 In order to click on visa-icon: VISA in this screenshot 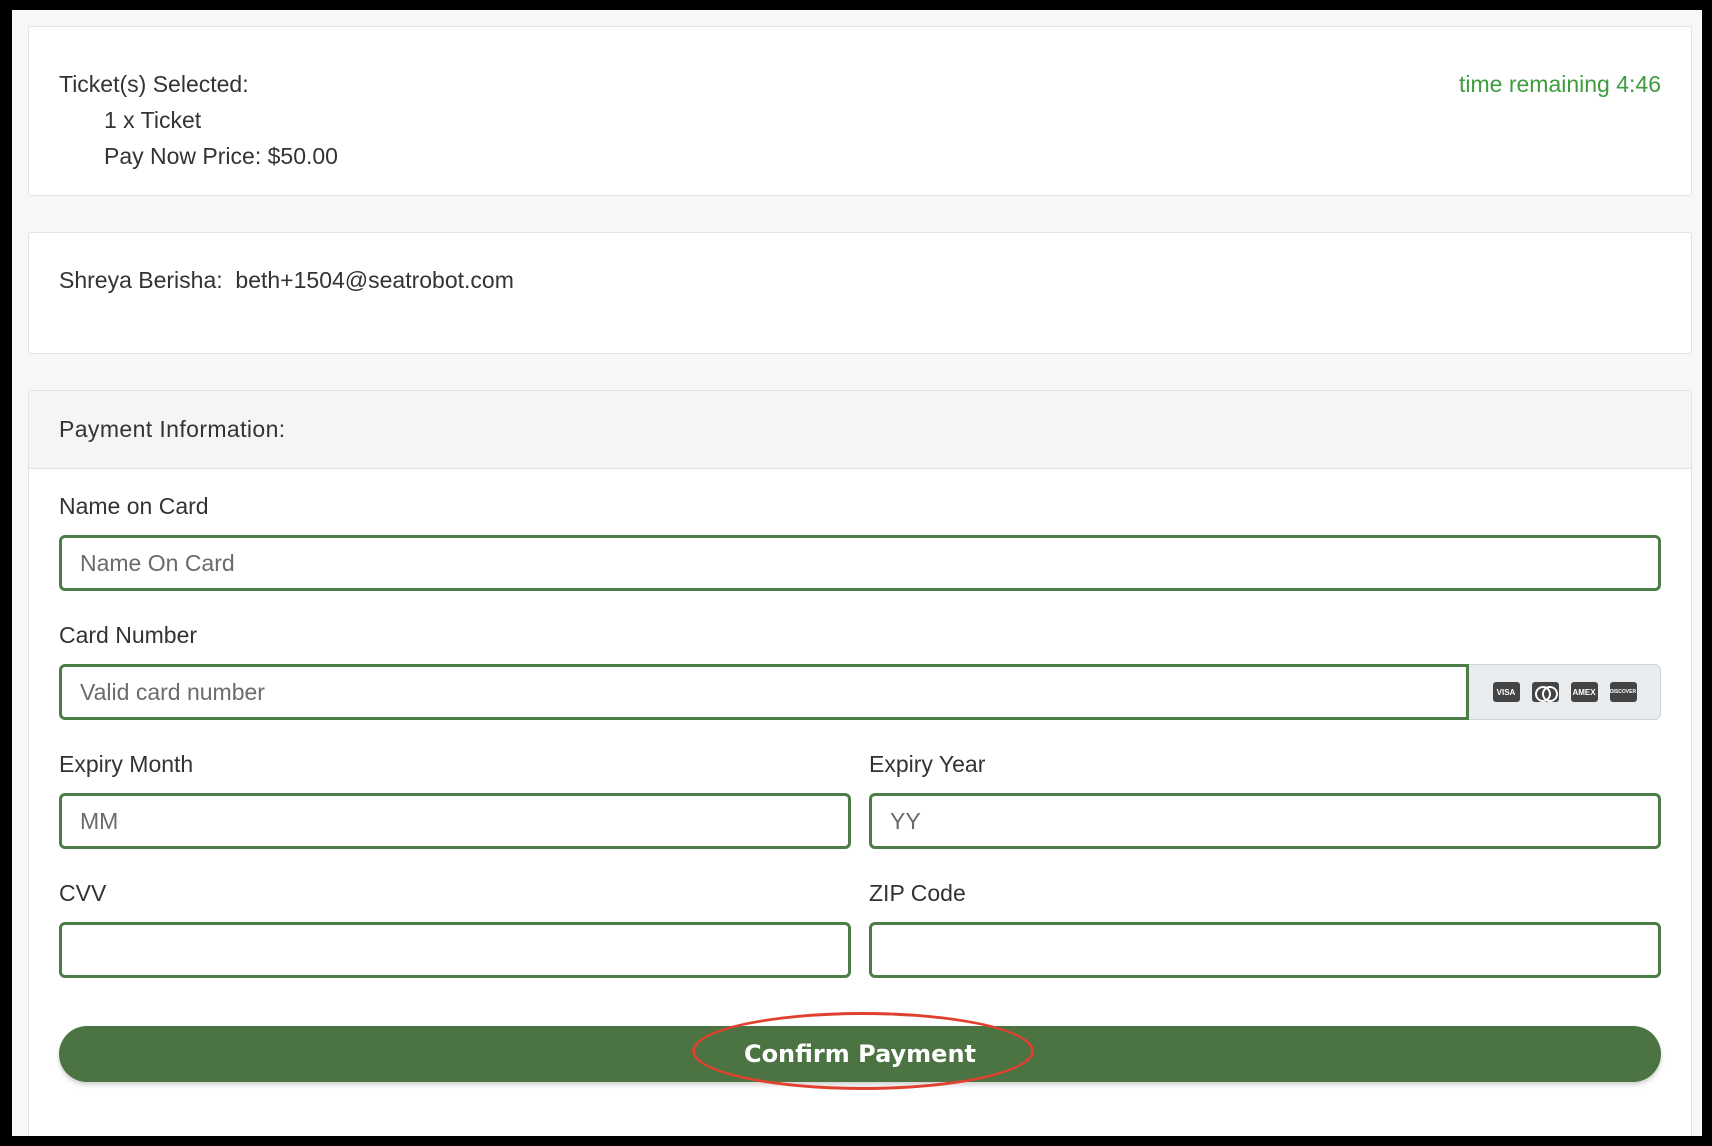, I will do `click(1506, 692)`.